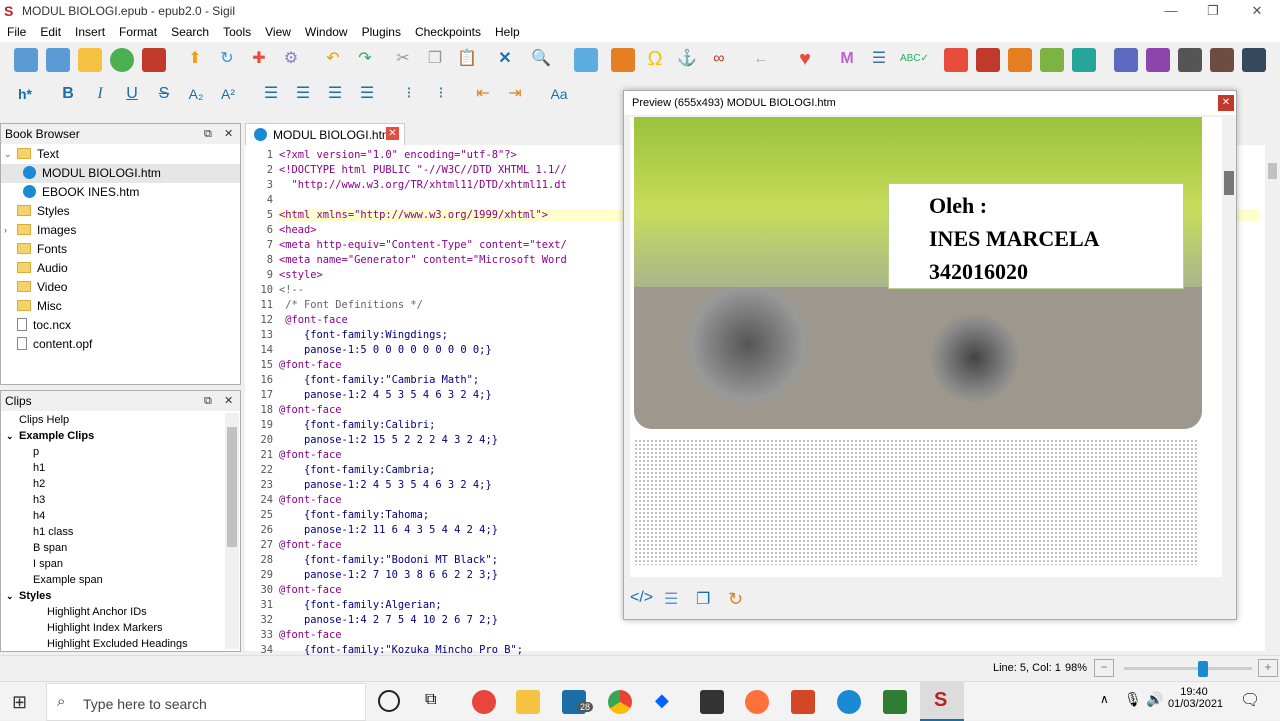 Image resolution: width=1280 pixels, height=721 pixels. I want to click on book-browser-item: Video, so click(120, 287).